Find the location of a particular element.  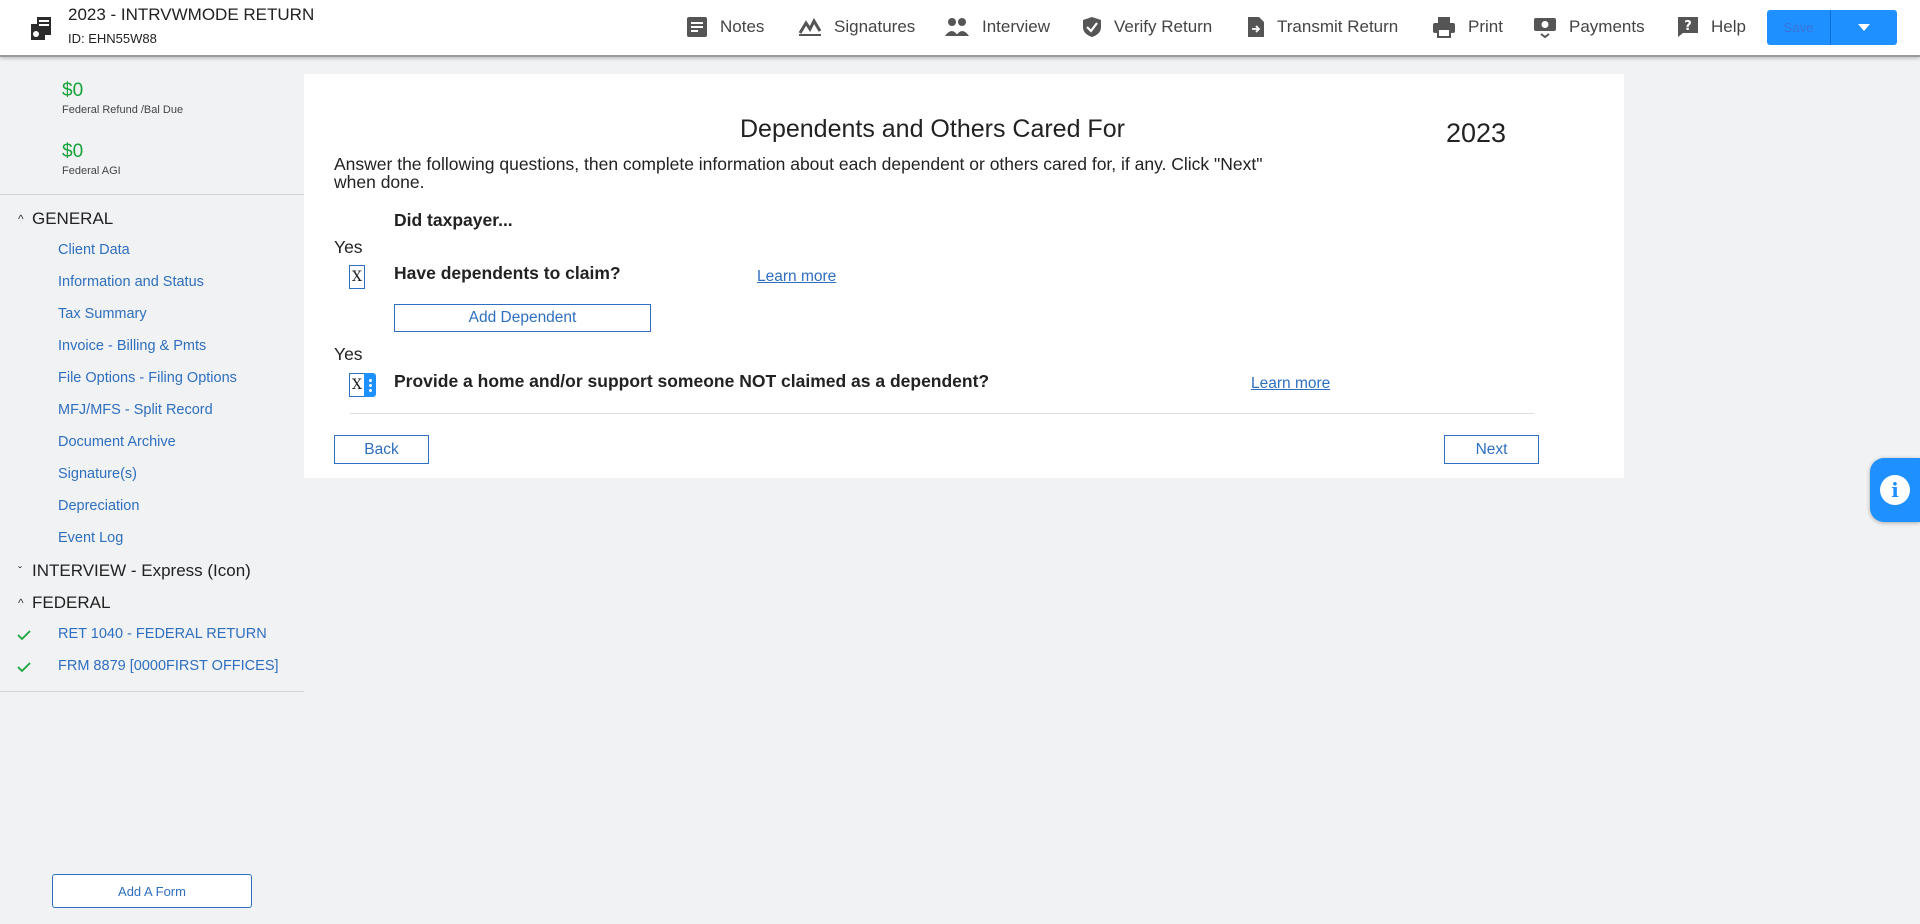

section-interview-toggle: ˇ INTERVIEW - Express (Icon) is located at coordinates (134, 571).